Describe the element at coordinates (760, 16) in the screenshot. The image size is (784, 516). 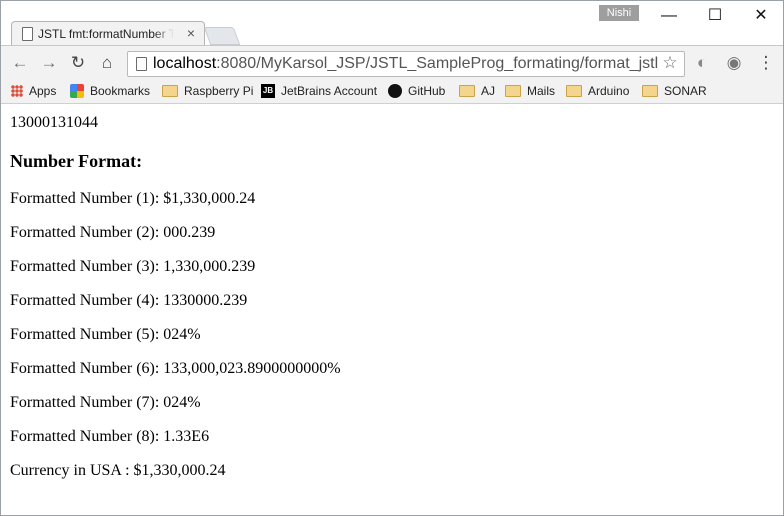
I see `close-window-button: ✕` at that location.